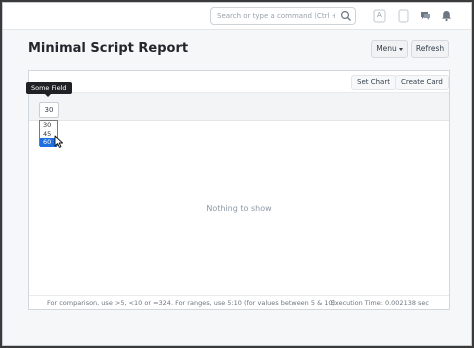  What do you see at coordinates (239, 208) in the screenshot?
I see `empty-message: Nothing to show` at bounding box center [239, 208].